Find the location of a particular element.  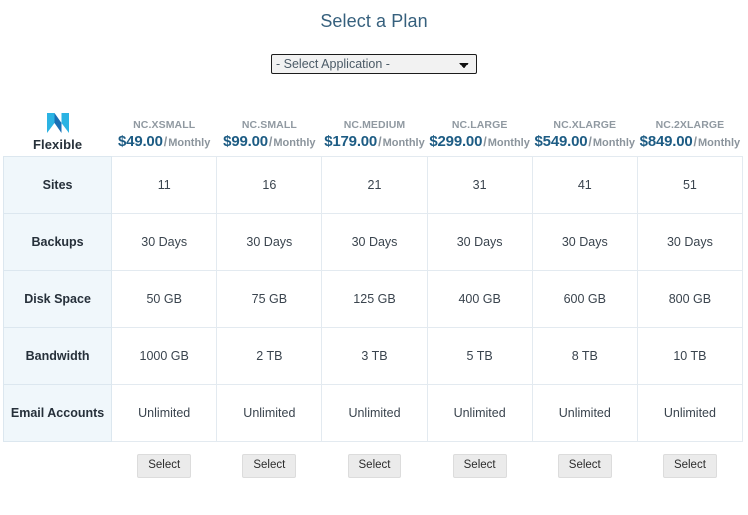

plan-price-line: $179.00/Monthly is located at coordinates (374, 142).